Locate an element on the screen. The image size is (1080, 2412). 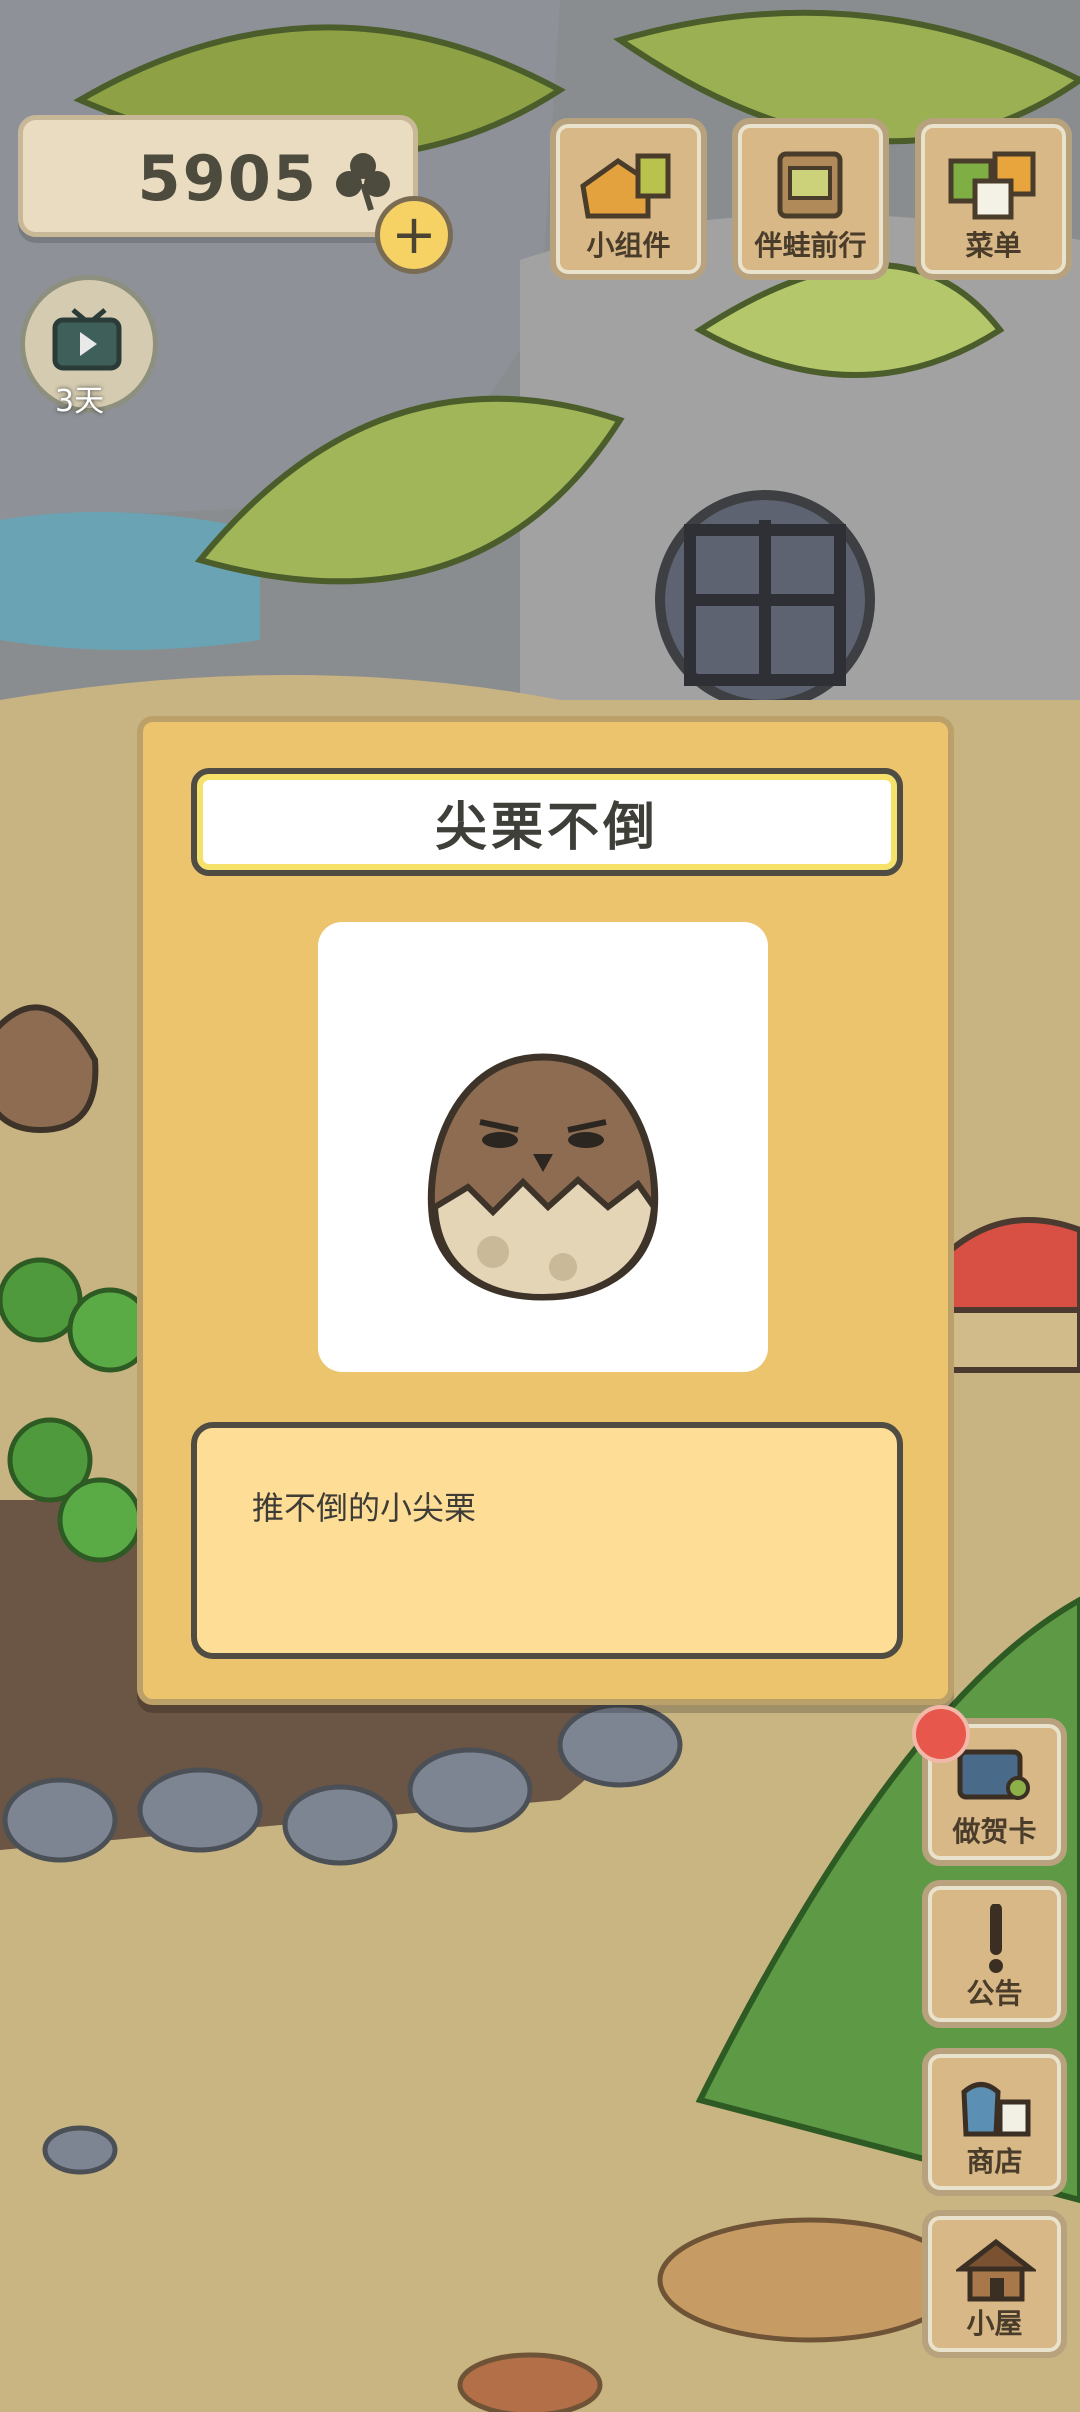
item-image-frame is located at coordinates (543, 1147).